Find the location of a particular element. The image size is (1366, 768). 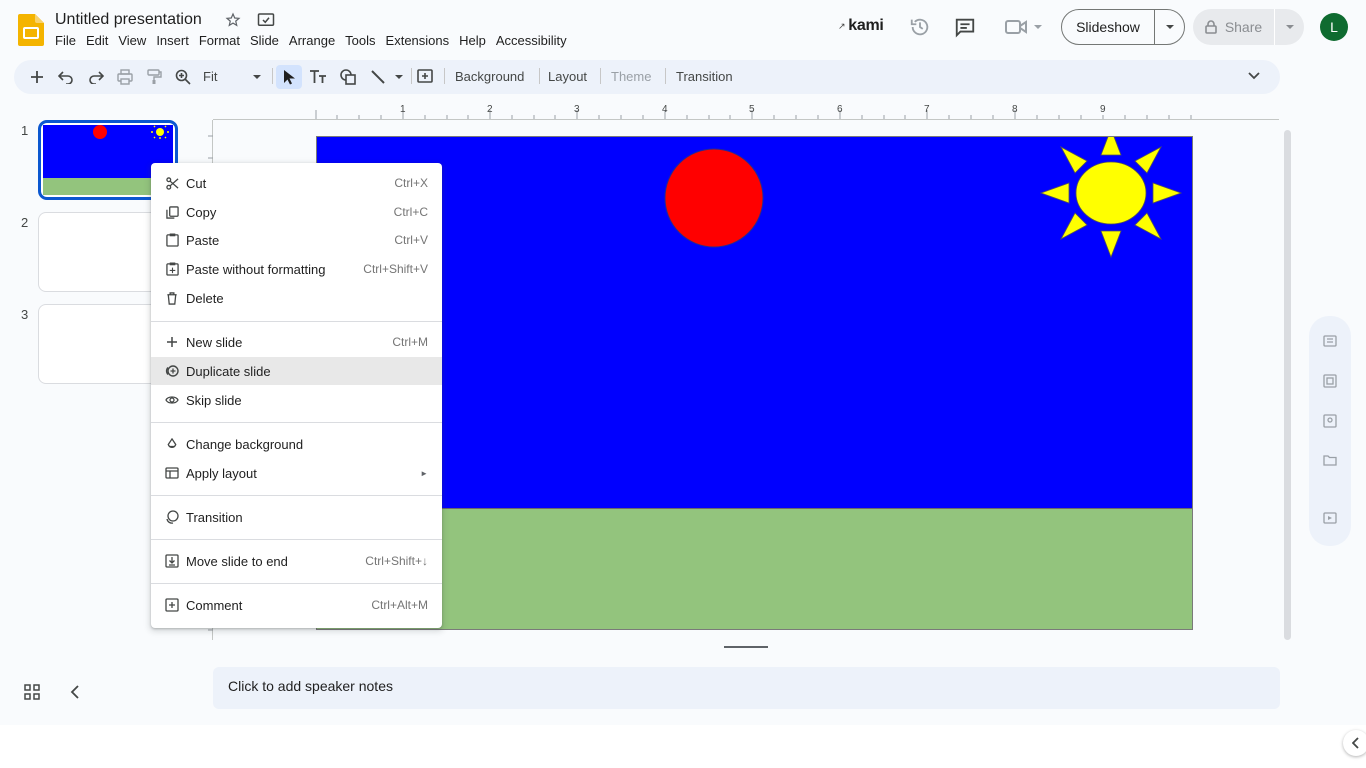

text-box-icon is located at coordinates (318, 77).